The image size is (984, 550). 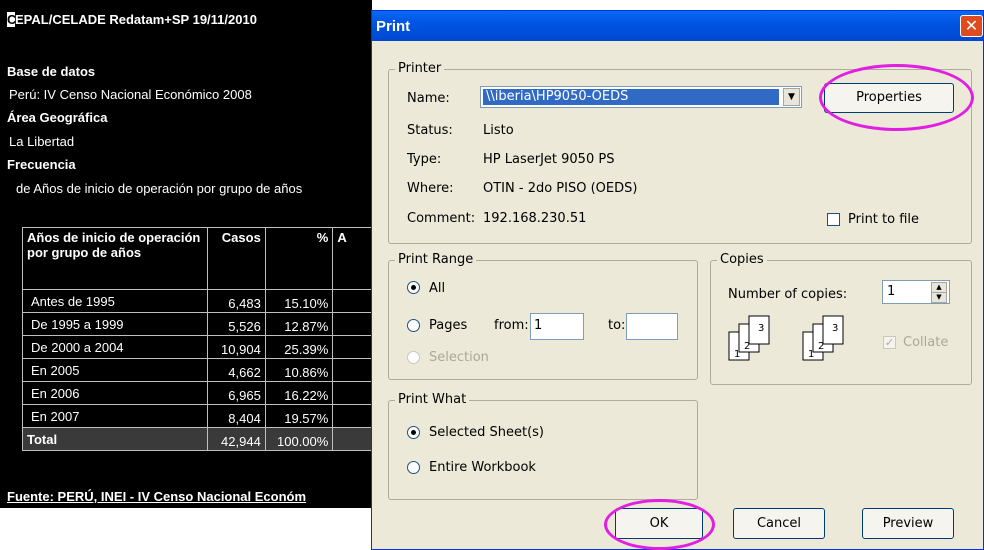 I want to click on row-cases: 6,483, so click(x=236, y=301).